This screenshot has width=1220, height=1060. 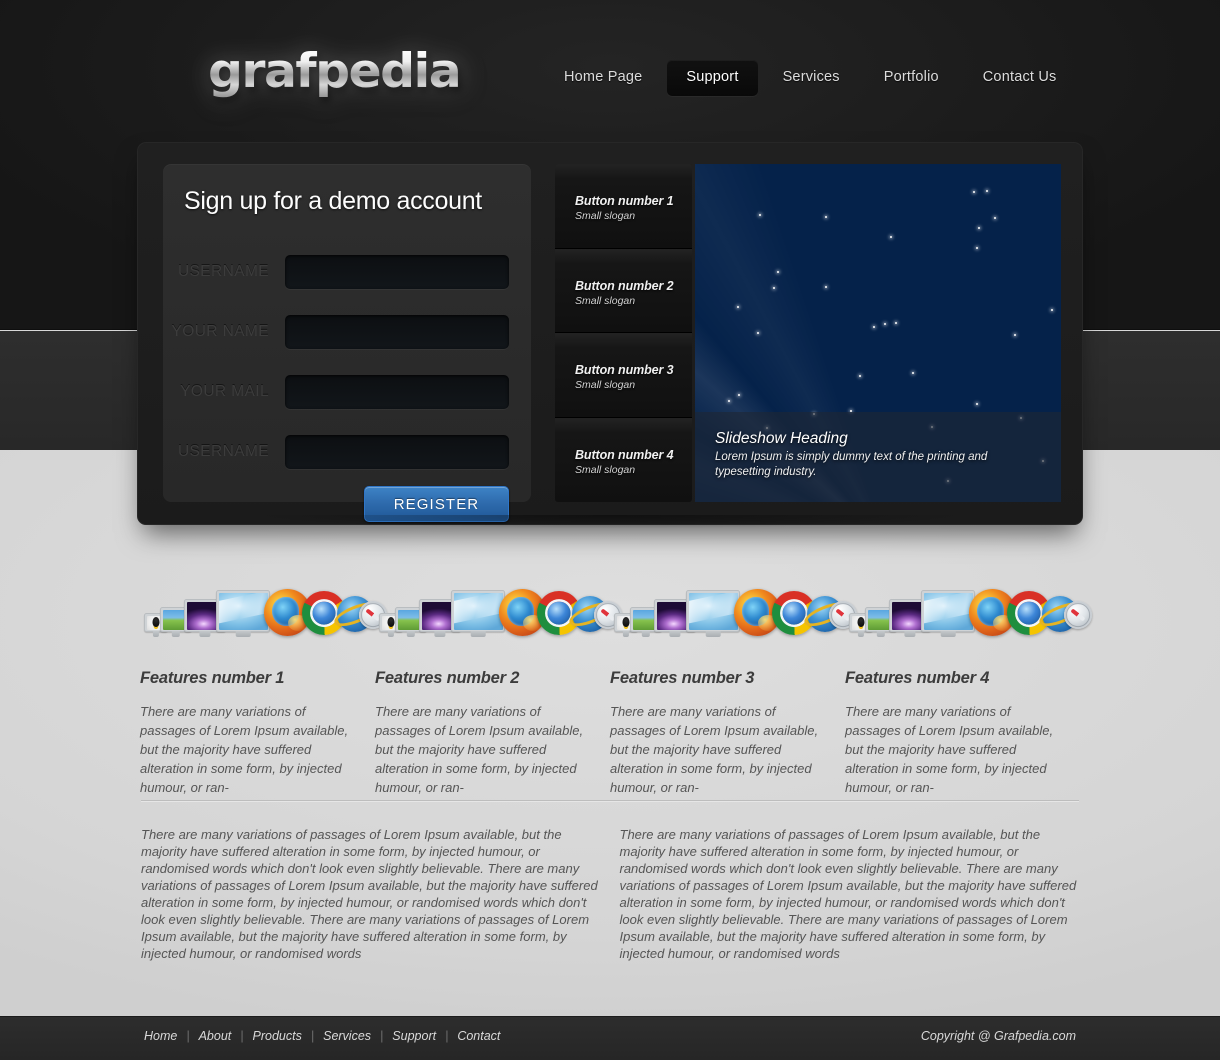 What do you see at coordinates (1020, 78) in the screenshot?
I see `nav-item-contact-us: Contact Us` at bounding box center [1020, 78].